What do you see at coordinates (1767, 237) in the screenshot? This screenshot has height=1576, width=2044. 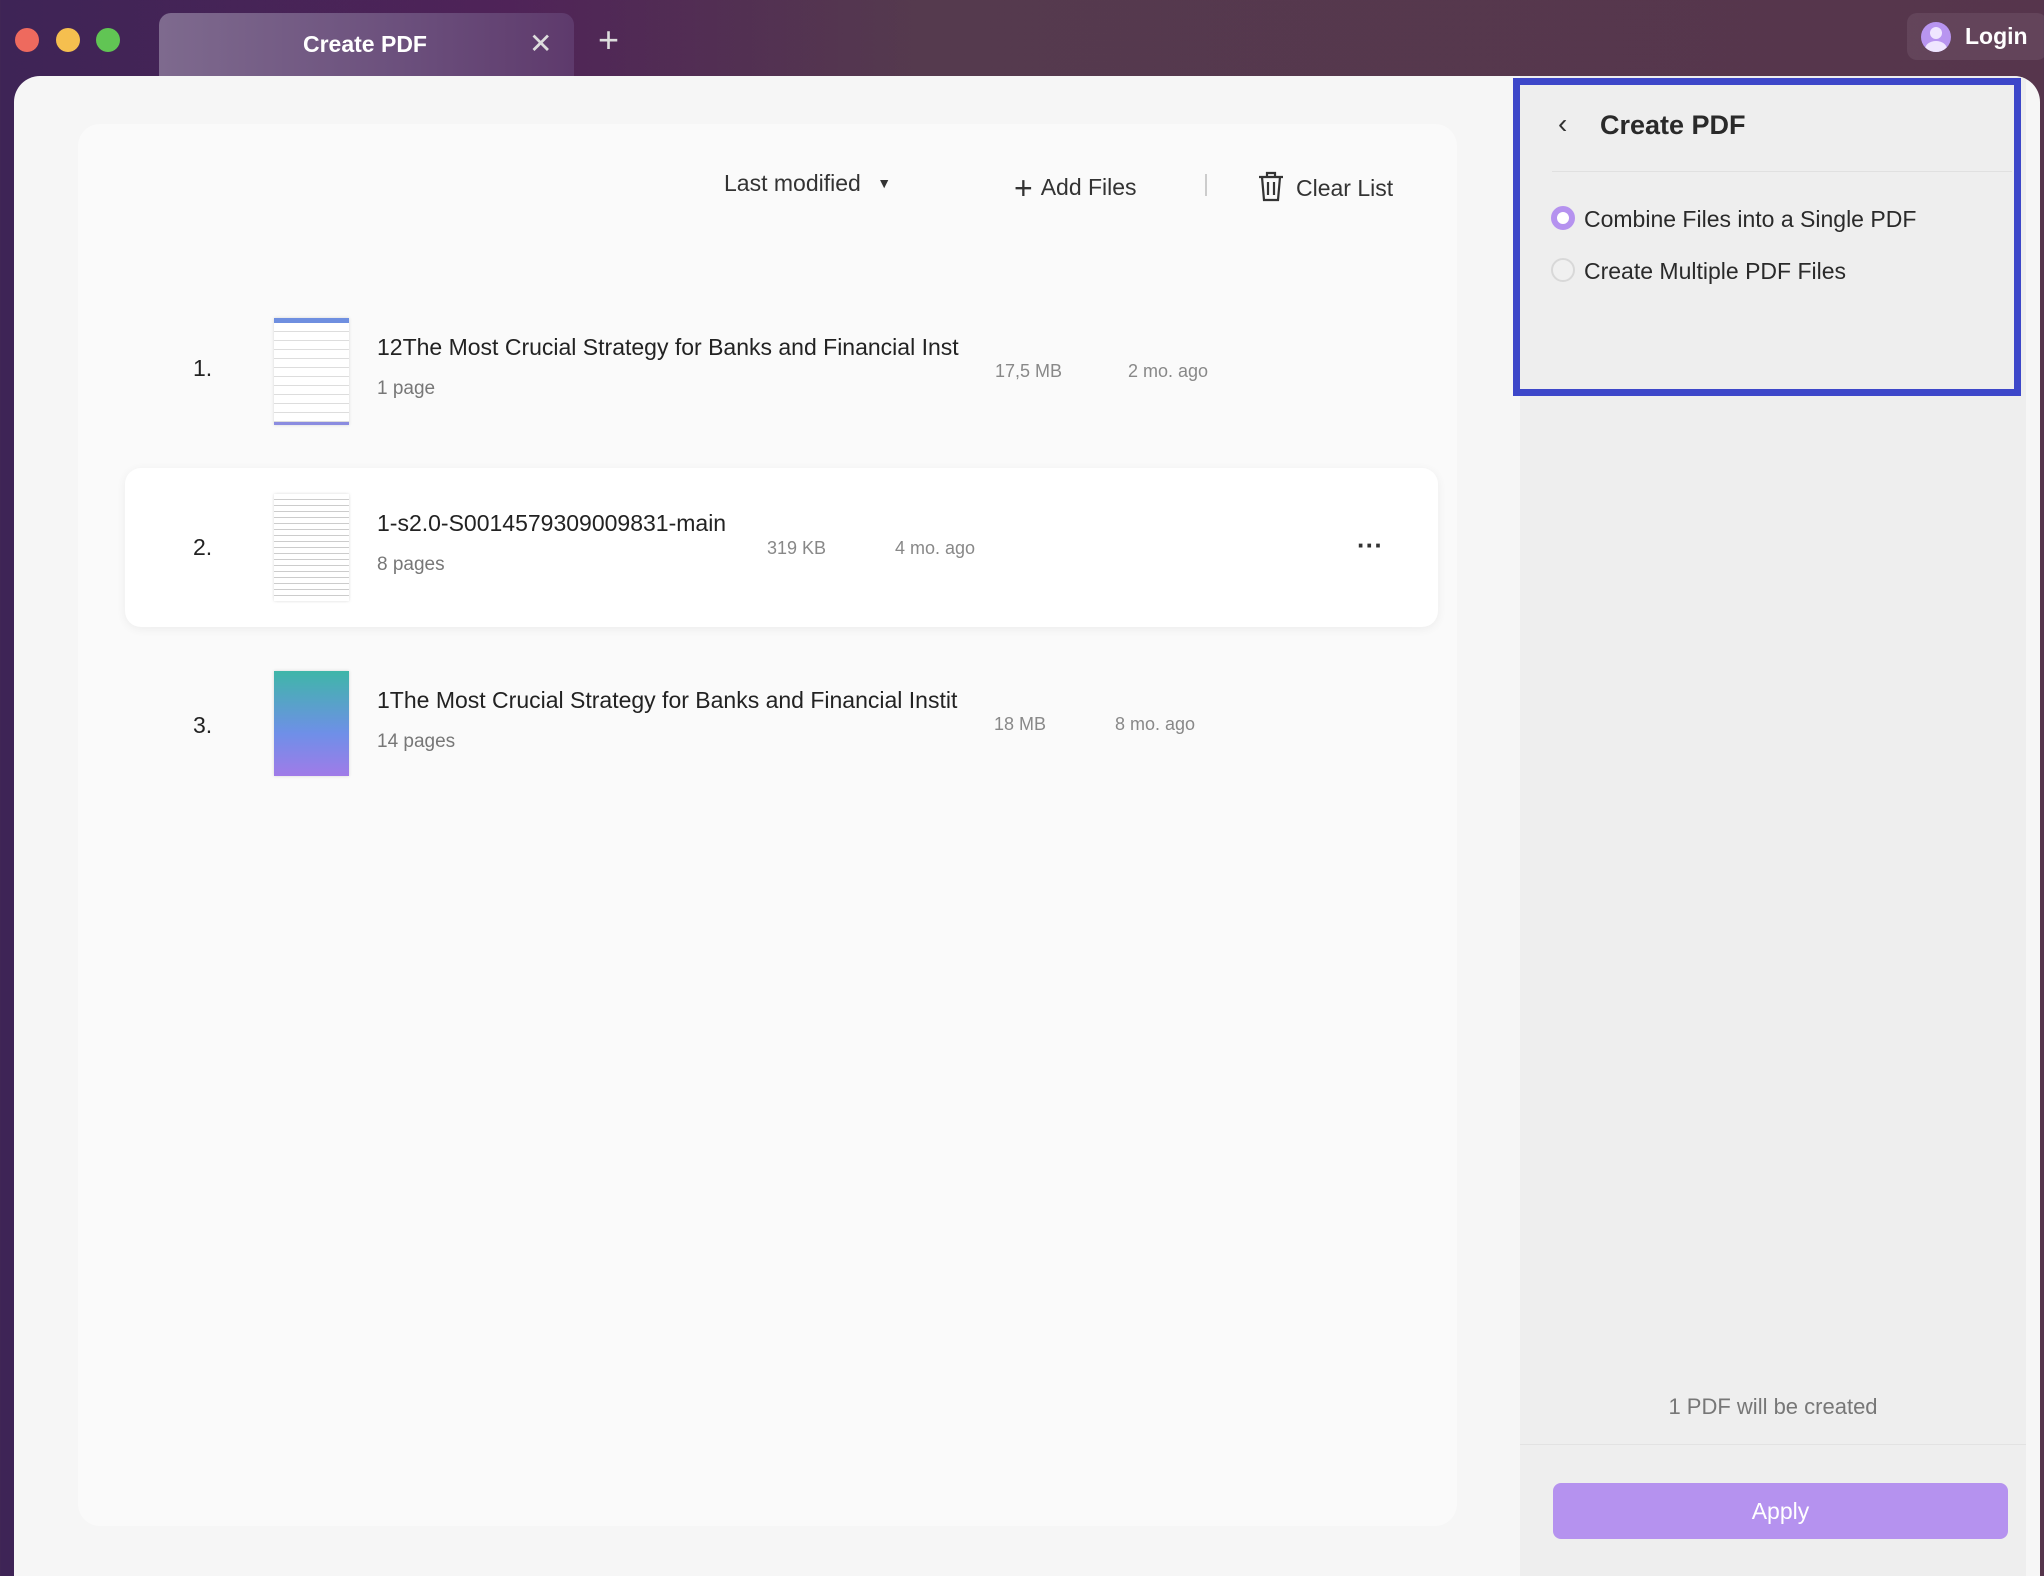 I see `options-highlight-box` at bounding box center [1767, 237].